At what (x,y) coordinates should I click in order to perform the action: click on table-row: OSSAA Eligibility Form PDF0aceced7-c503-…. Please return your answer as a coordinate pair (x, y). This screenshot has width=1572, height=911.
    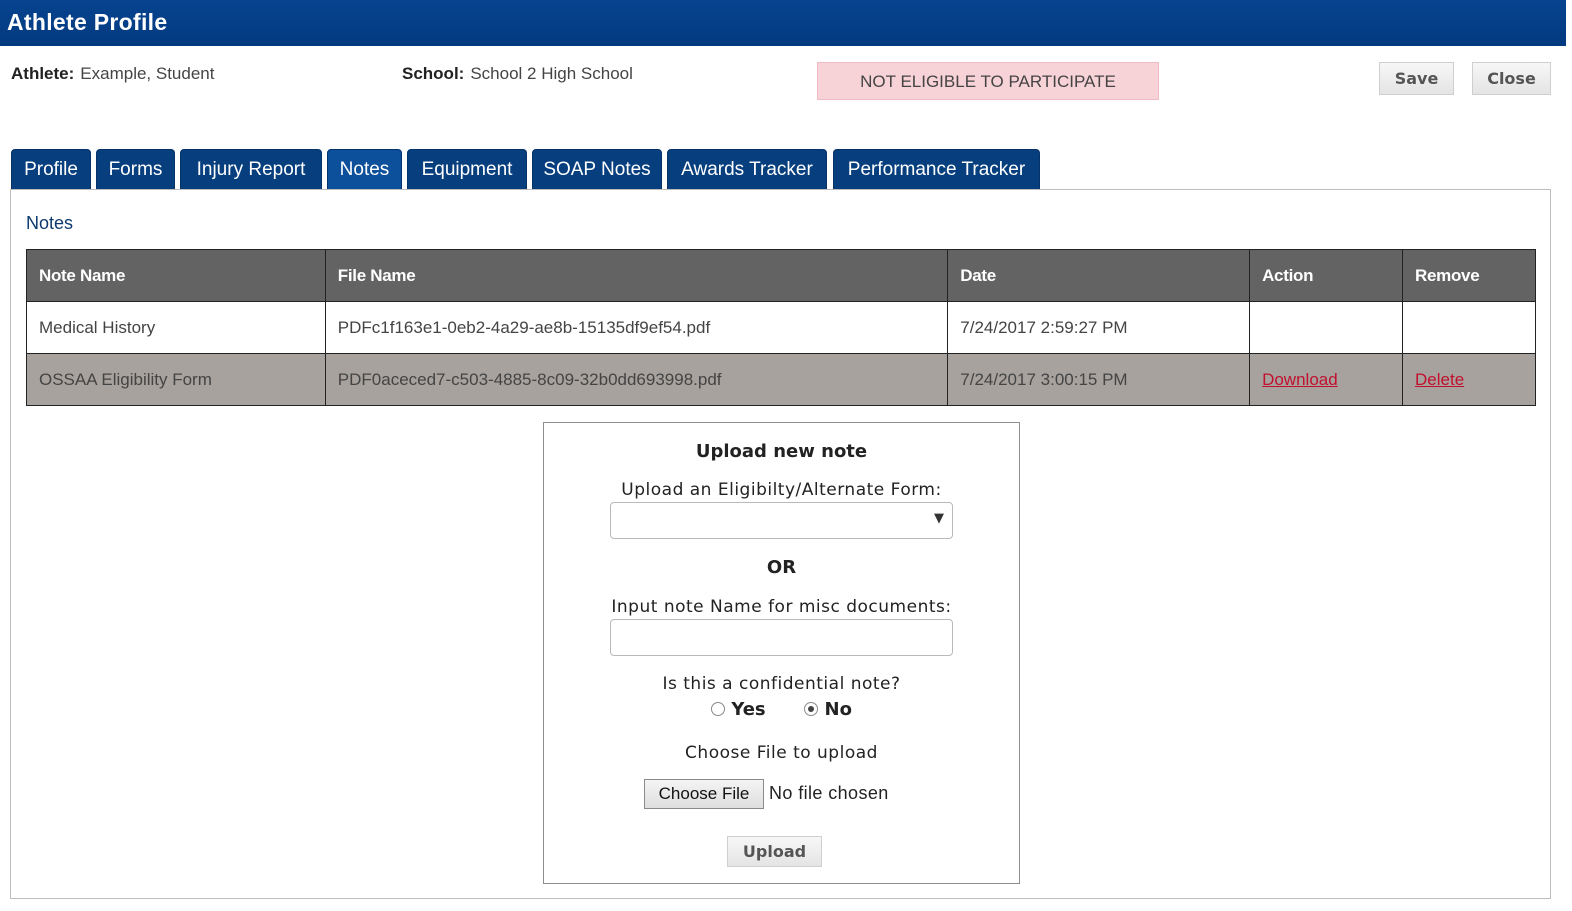
    Looking at the image, I should click on (781, 379).